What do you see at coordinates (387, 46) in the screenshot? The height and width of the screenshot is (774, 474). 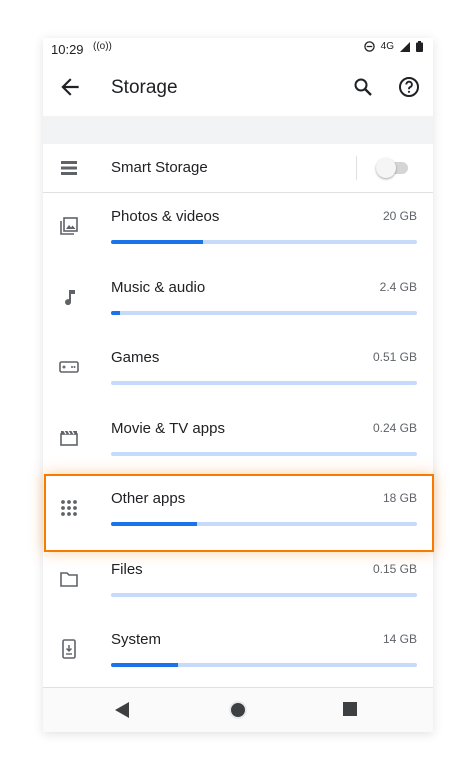 I see `network-type: 4G` at bounding box center [387, 46].